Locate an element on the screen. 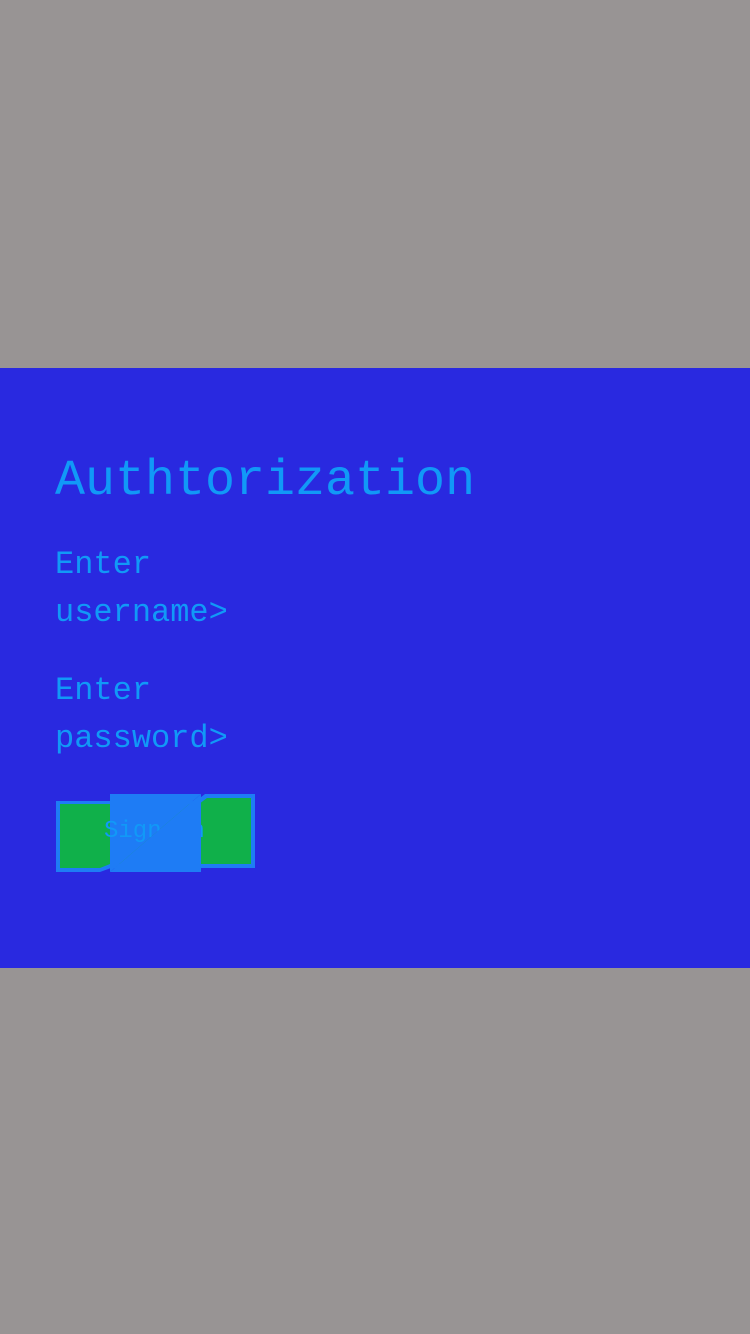 Image resolution: width=750 pixels, height=1334 pixels. corner-bottom-right-icon is located at coordinates (155, 833).